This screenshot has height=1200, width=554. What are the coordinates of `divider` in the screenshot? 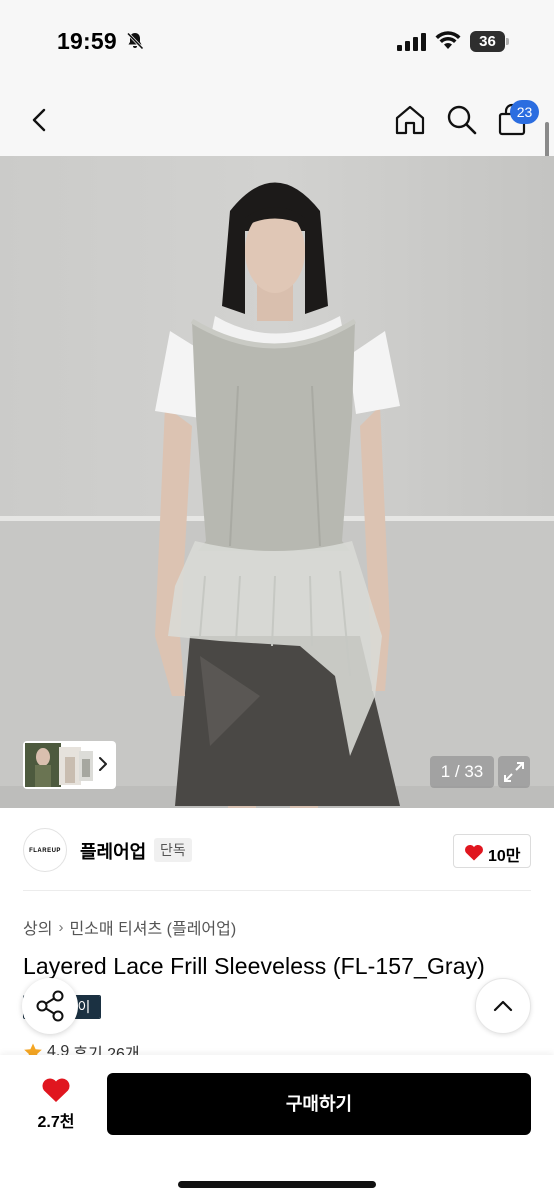 It's located at (277, 890).